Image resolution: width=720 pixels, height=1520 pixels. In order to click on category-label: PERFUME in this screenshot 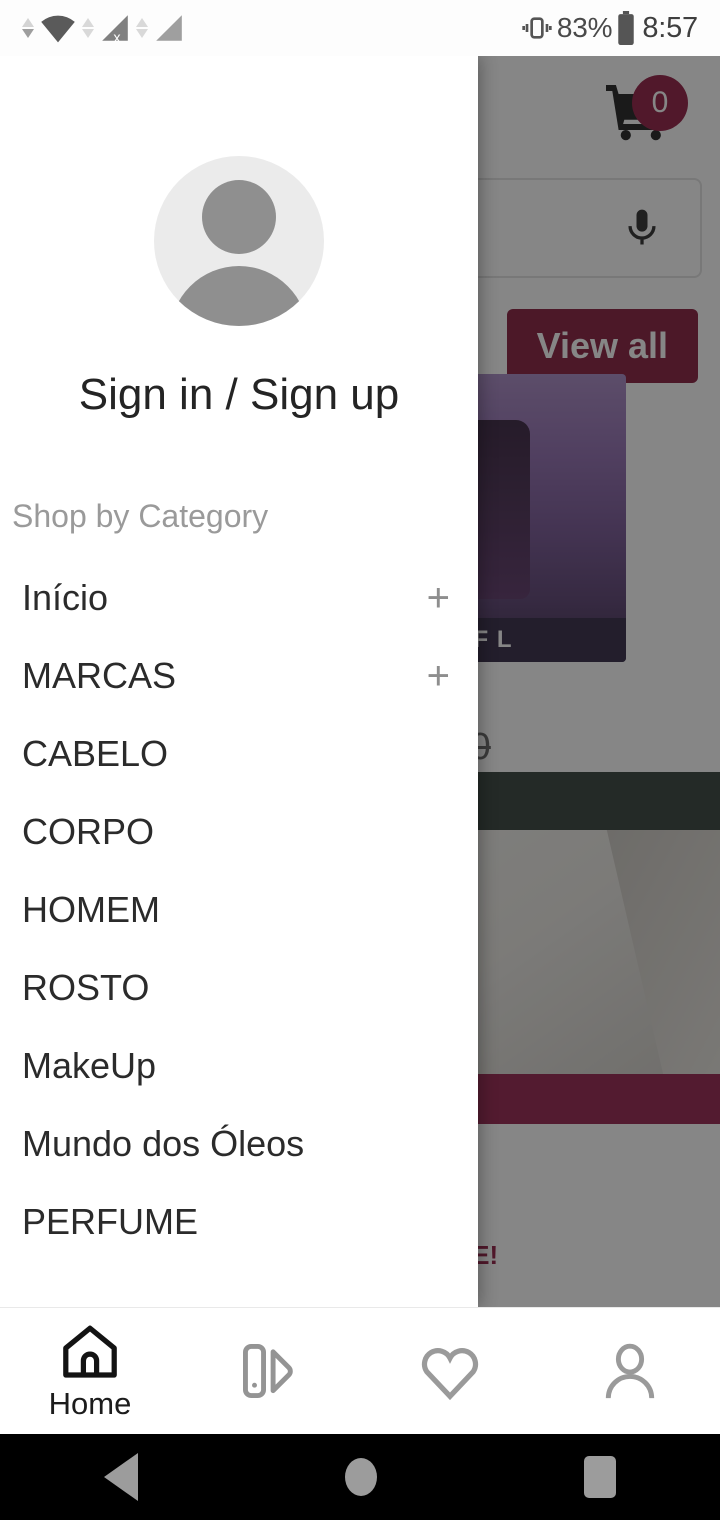, I will do `click(110, 1221)`.